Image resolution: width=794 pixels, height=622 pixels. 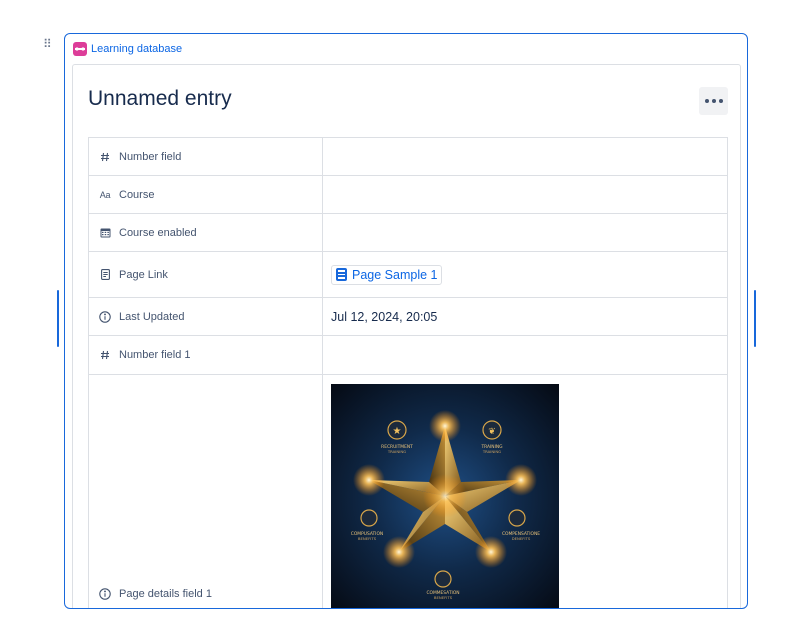 I want to click on field-label-cell: Course enabled, so click(x=206, y=232).